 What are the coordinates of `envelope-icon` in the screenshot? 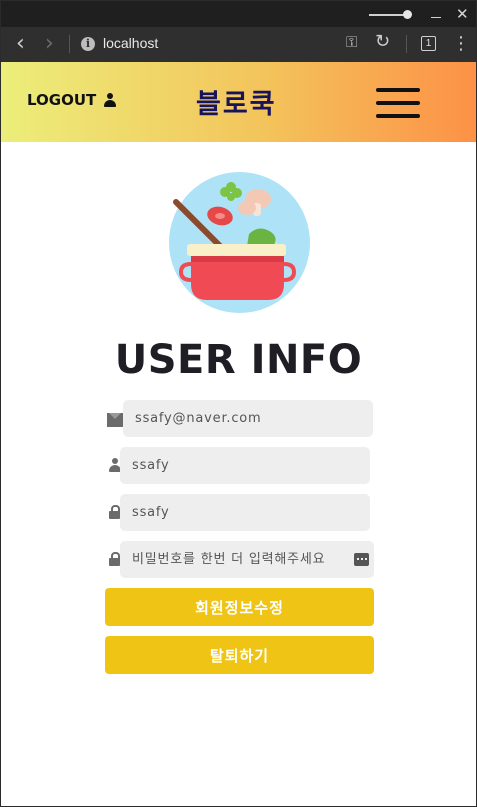 It's located at (115, 420).